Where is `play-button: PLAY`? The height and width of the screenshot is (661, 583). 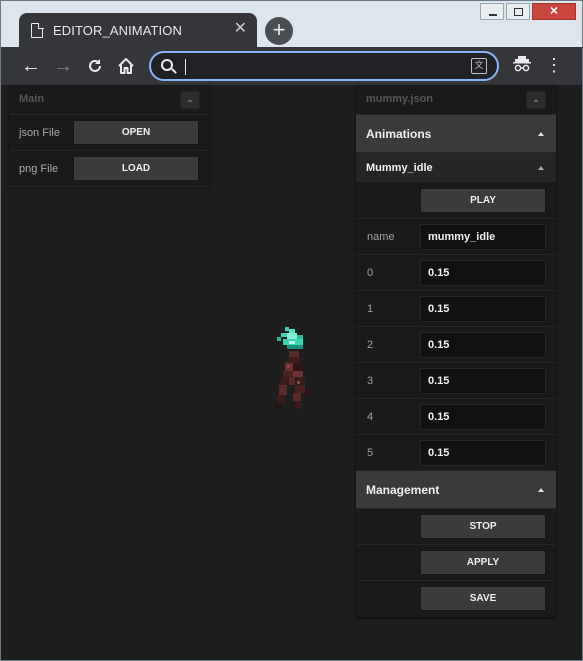 play-button: PLAY is located at coordinates (483, 200).